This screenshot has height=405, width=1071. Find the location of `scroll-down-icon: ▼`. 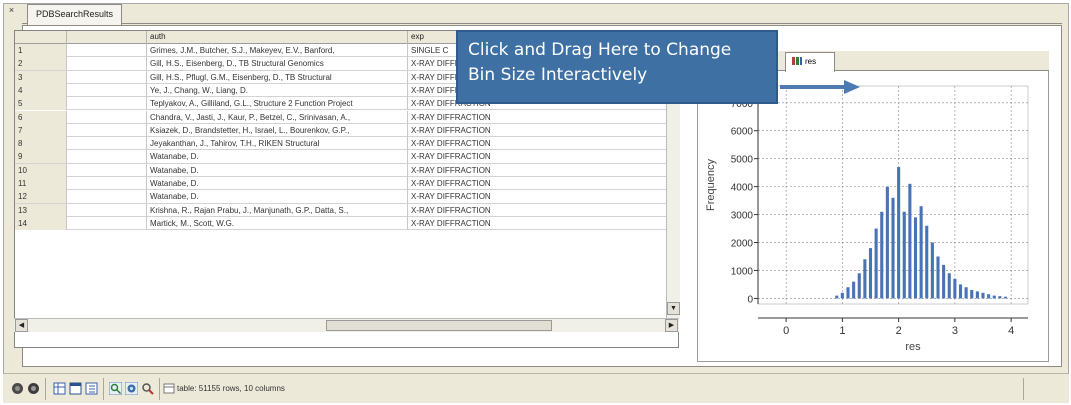

scroll-down-icon: ▼ is located at coordinates (673, 308).